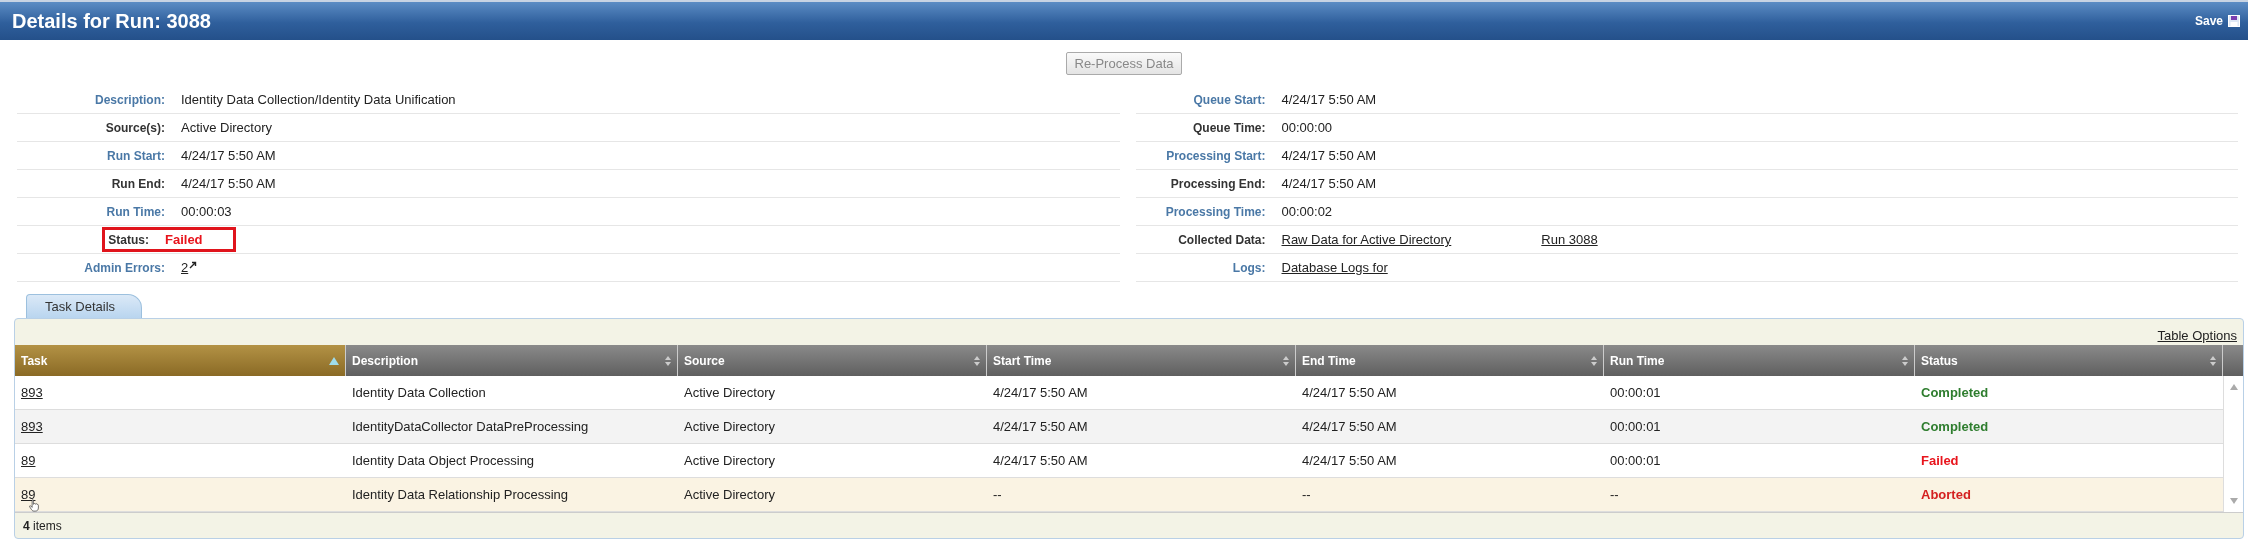 This screenshot has height=539, width=2248. What do you see at coordinates (1569, 239) in the screenshot?
I see `data-link: Run 3088` at bounding box center [1569, 239].